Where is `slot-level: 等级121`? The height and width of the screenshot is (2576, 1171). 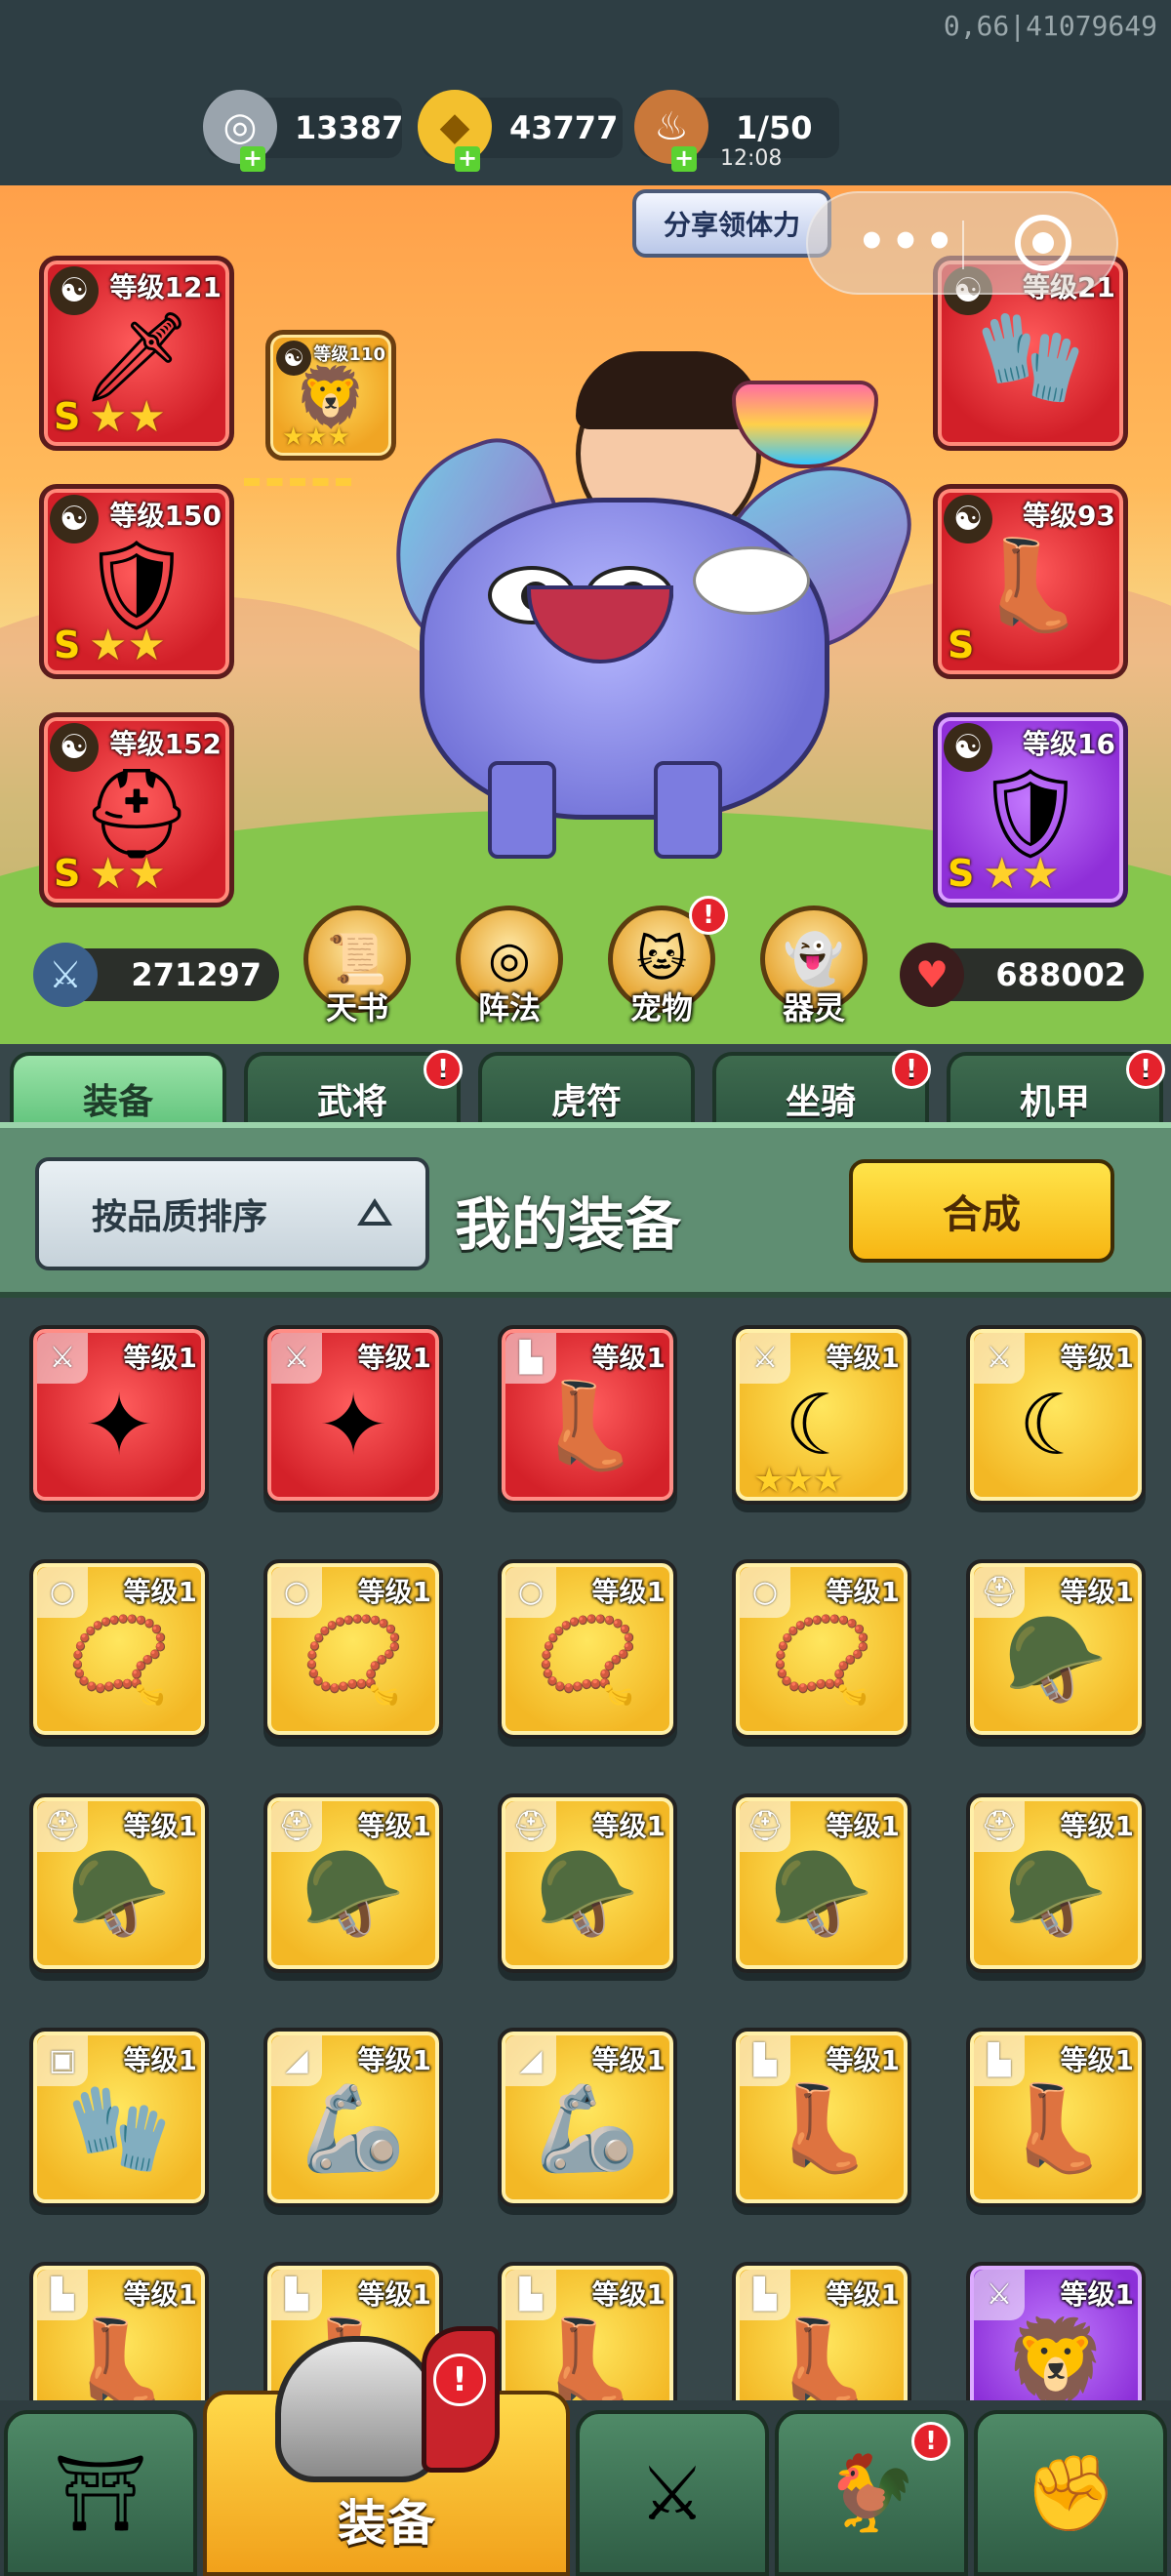 slot-level: 等级121 is located at coordinates (165, 287).